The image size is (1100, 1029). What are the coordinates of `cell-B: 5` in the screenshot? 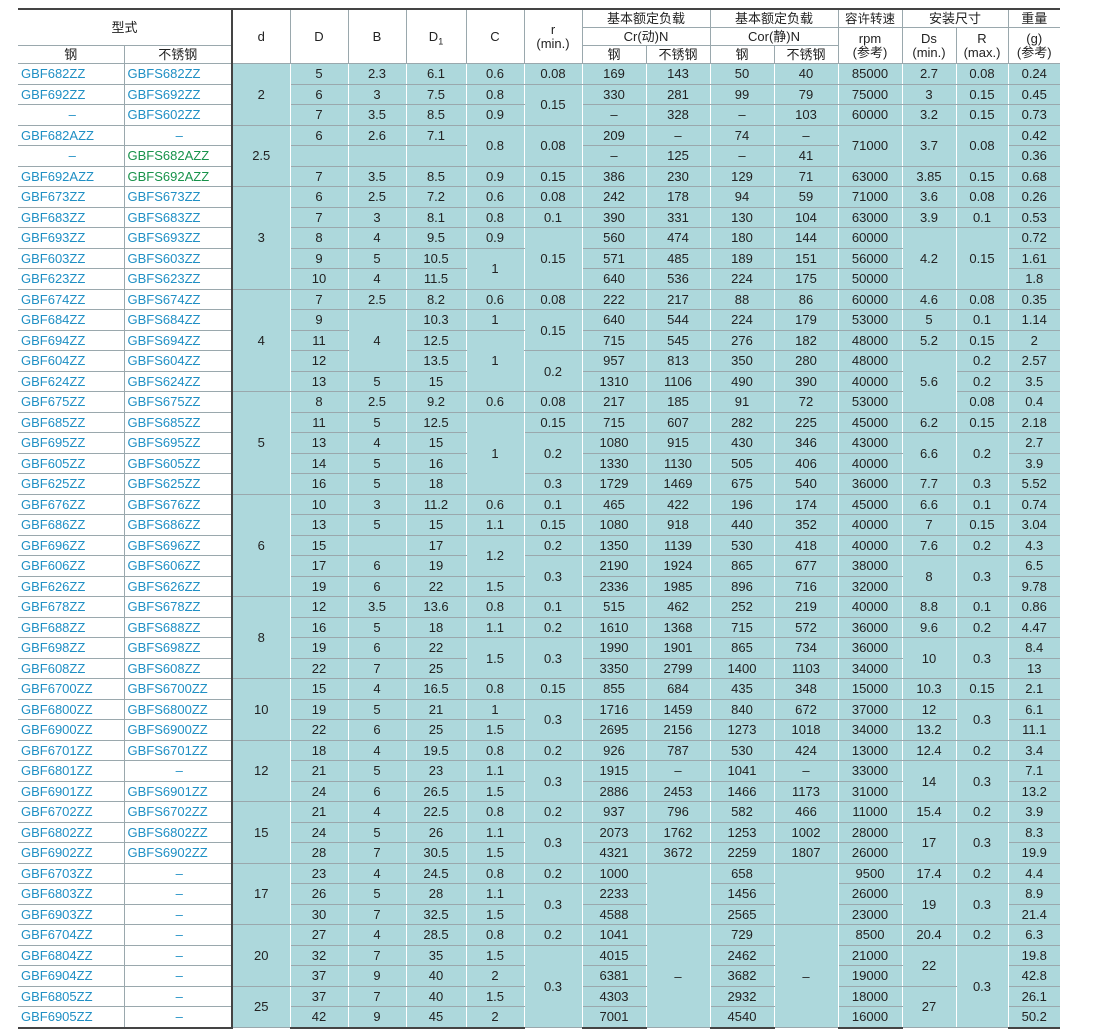 It's located at (377, 894).